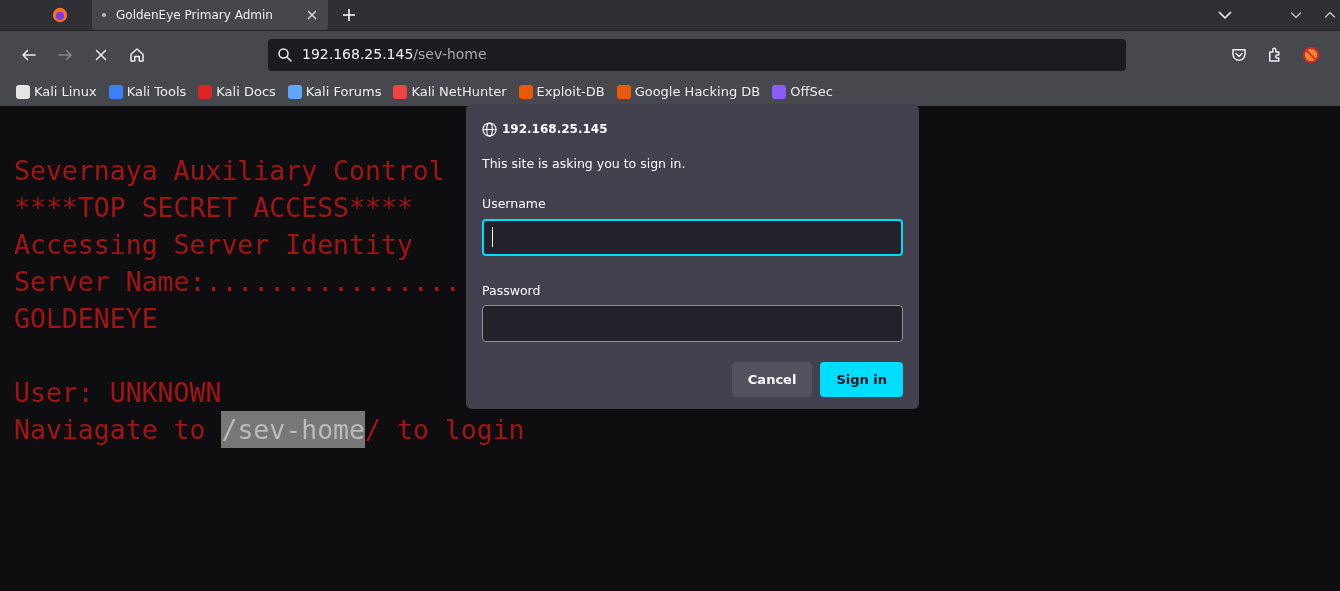 Image resolution: width=1340 pixels, height=591 pixels. I want to click on selected-text: /sev-home, so click(293, 429).